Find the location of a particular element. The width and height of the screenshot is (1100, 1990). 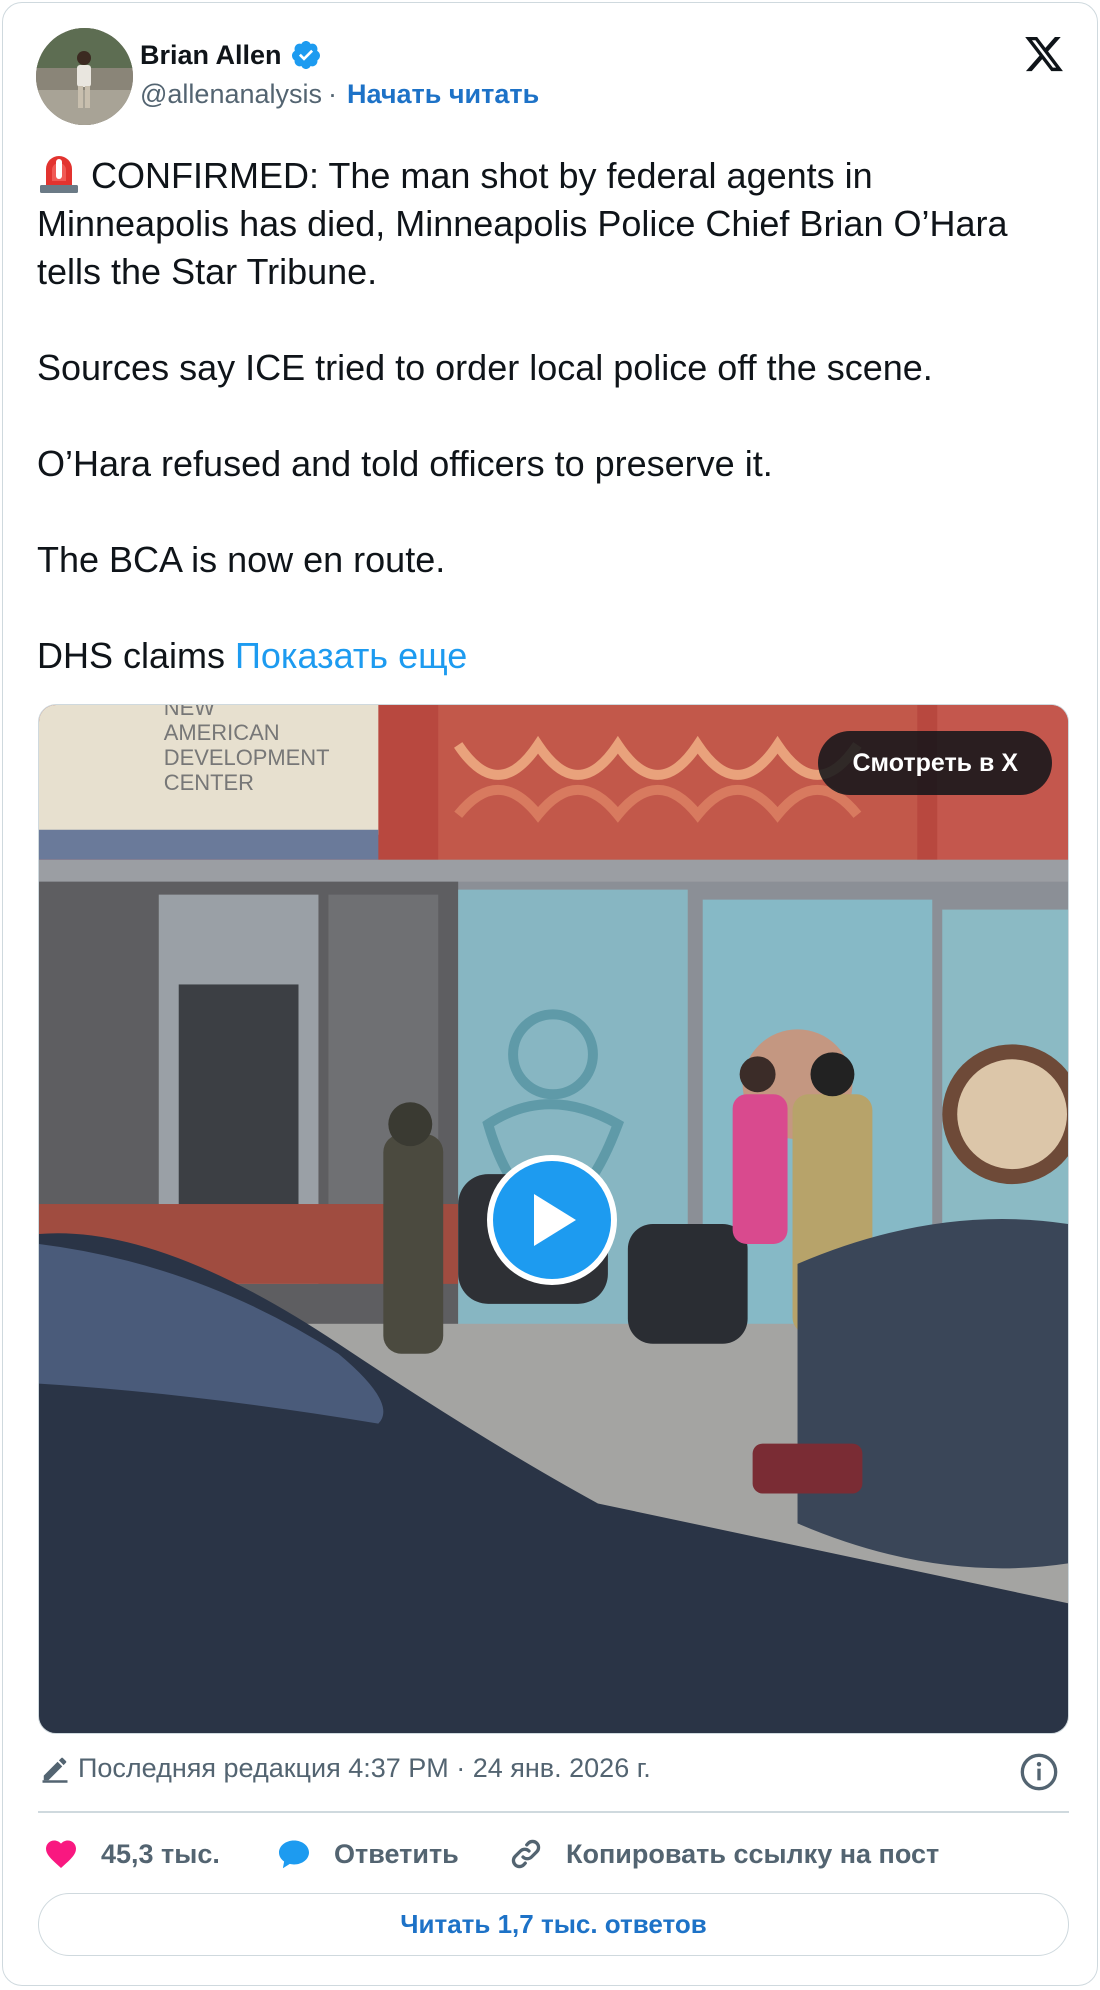

author-name-text: Brian Allen is located at coordinates (211, 55).